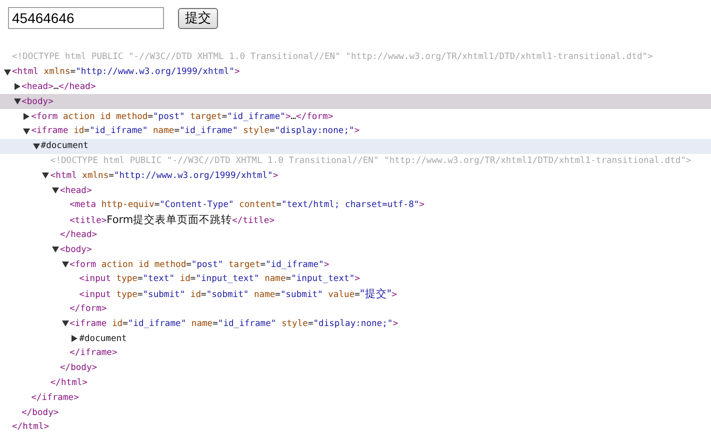  What do you see at coordinates (355, 87) in the screenshot?
I see `tree-row: <head>…</head>` at bounding box center [355, 87].